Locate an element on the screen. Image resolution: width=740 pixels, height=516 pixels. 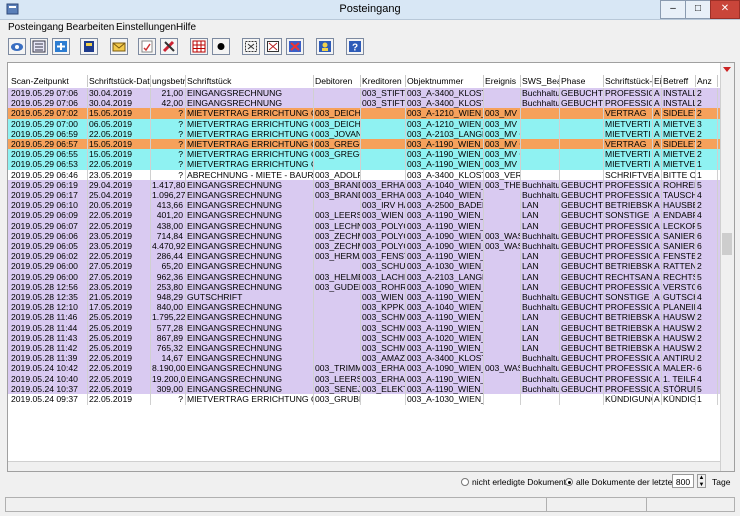
status-bar is located at coordinates (370, 504).